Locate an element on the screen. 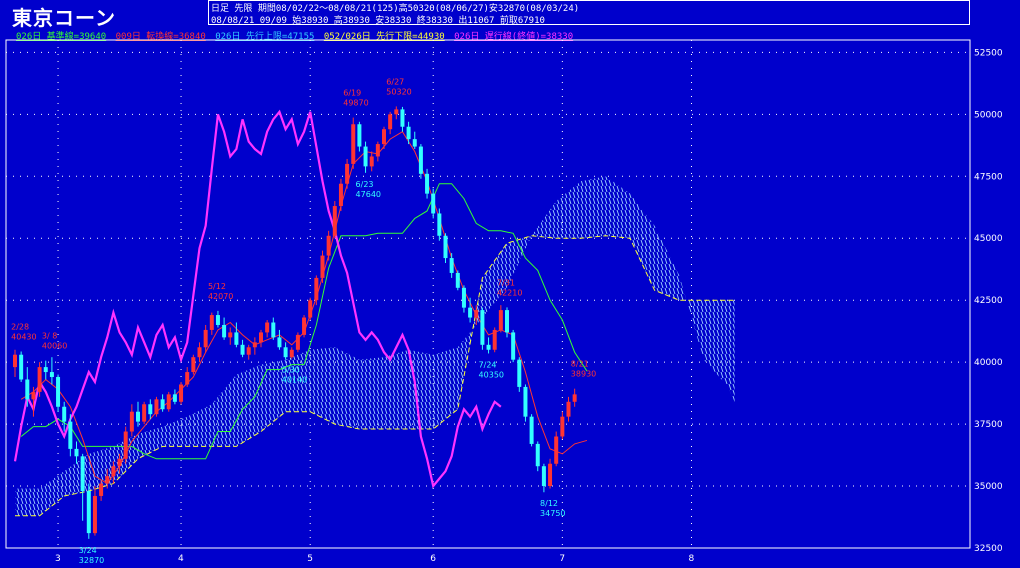 The image size is (1020, 568). price-annotation: 3/24 is located at coordinates (88, 550).